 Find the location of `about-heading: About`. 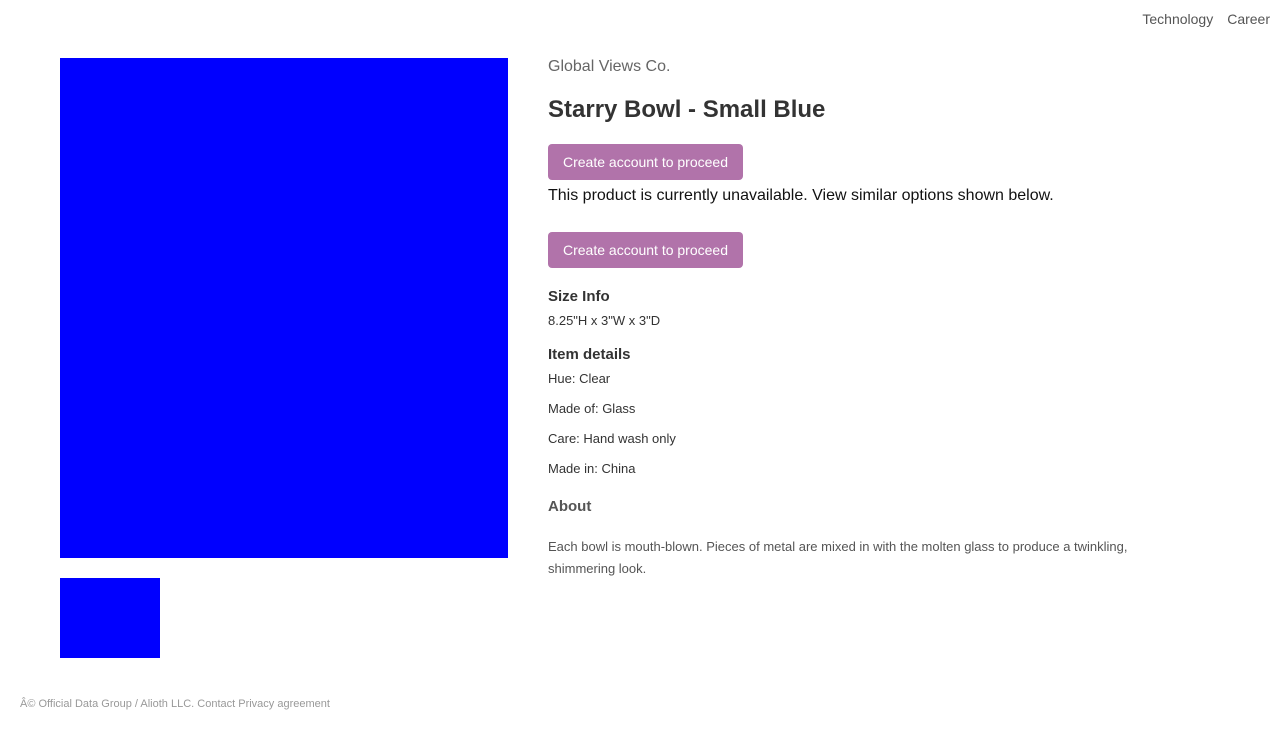

about-heading: About is located at coordinates (570, 506).